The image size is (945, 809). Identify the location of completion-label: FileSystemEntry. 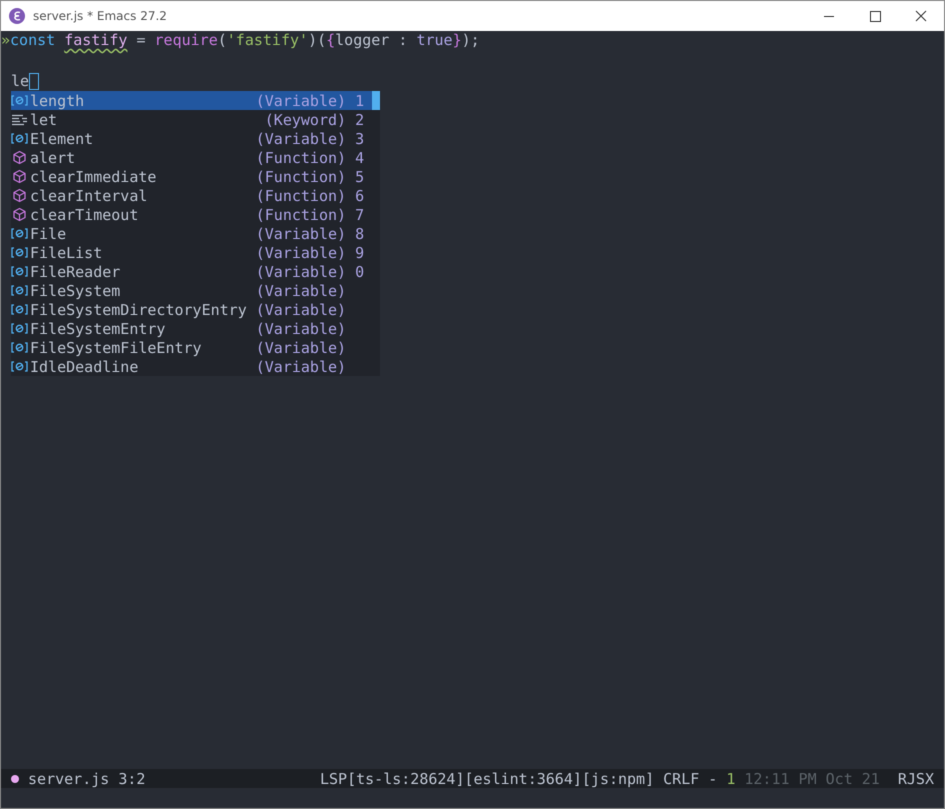
(98, 329).